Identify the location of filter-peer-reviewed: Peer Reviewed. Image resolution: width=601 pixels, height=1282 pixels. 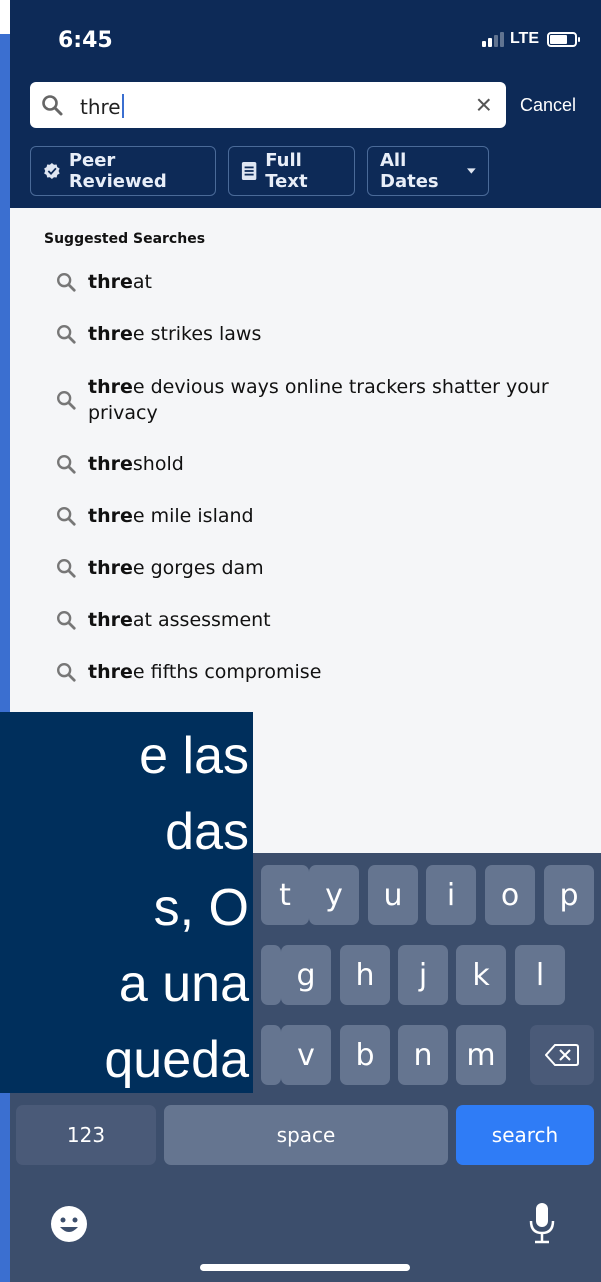
(123, 171).